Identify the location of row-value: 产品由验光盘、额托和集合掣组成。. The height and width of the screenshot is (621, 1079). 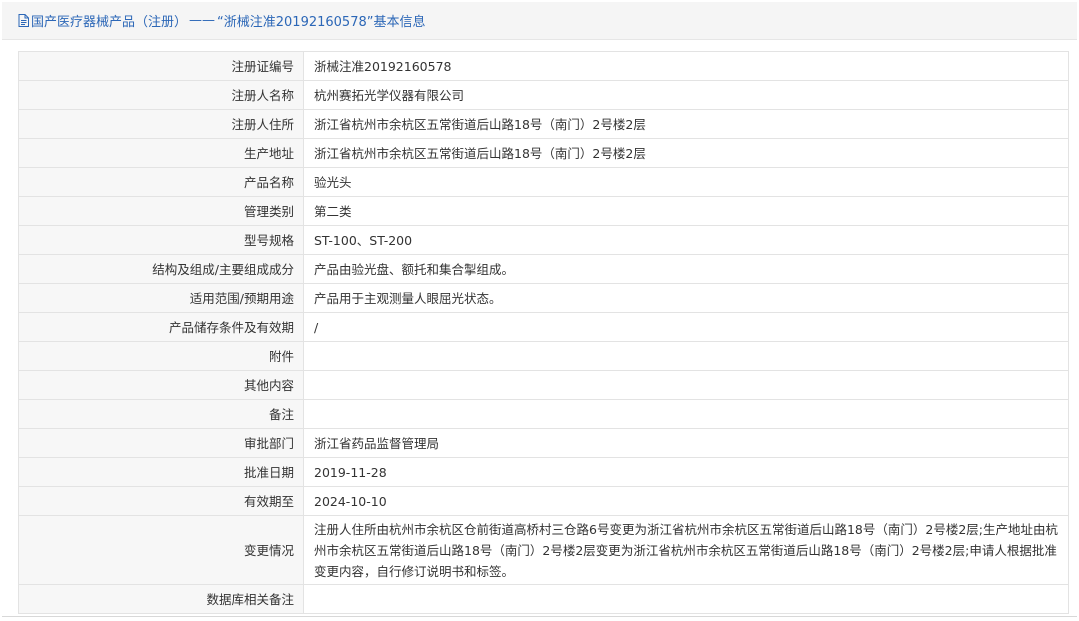
(686, 269).